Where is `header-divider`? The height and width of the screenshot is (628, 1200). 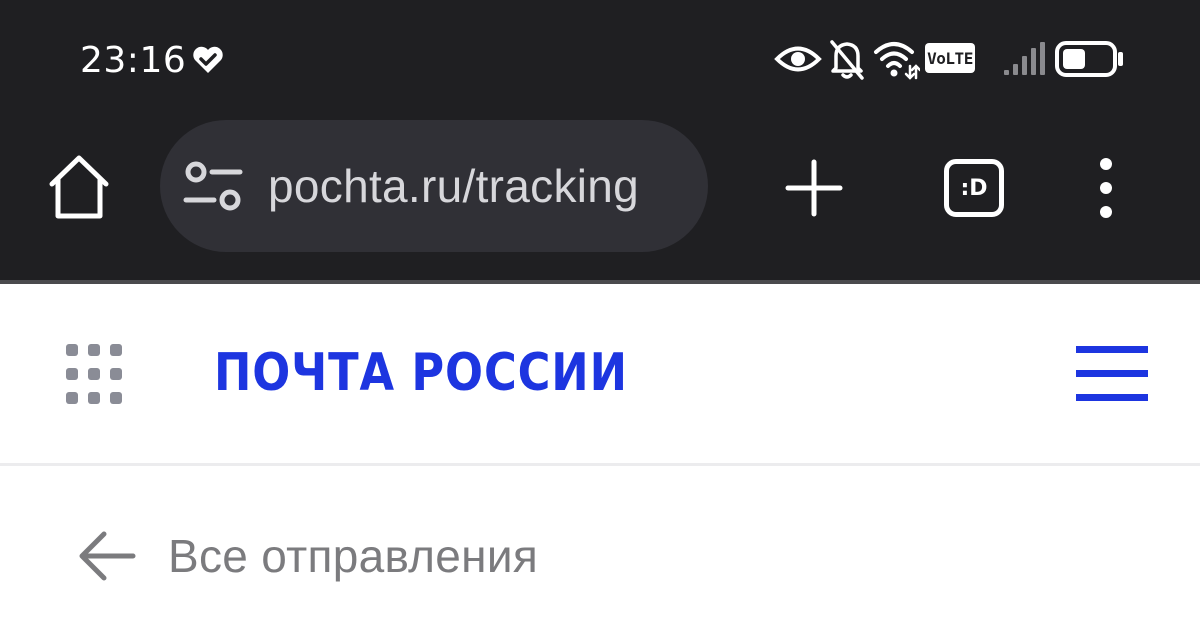 header-divider is located at coordinates (600, 464).